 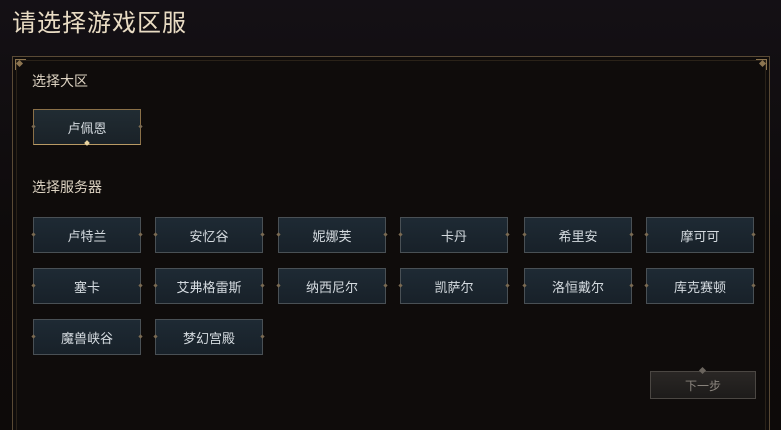 I want to click on server-tile-label: 妮娜芙, so click(x=332, y=237).